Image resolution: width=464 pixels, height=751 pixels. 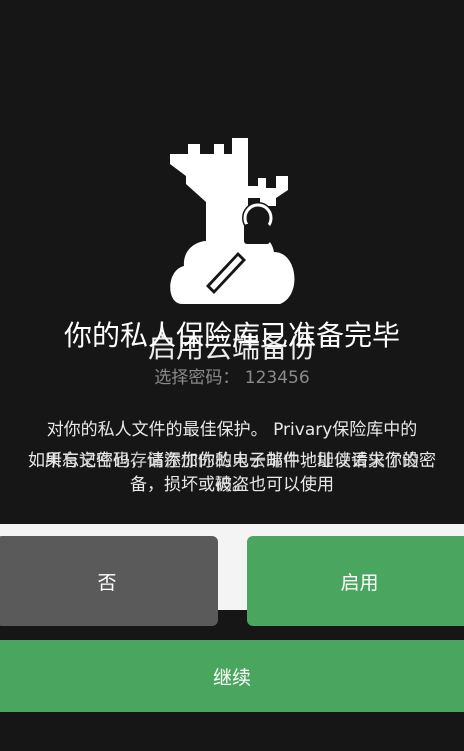 What do you see at coordinates (197, 378) in the screenshot?
I see `password-label: 选择密码：` at bounding box center [197, 378].